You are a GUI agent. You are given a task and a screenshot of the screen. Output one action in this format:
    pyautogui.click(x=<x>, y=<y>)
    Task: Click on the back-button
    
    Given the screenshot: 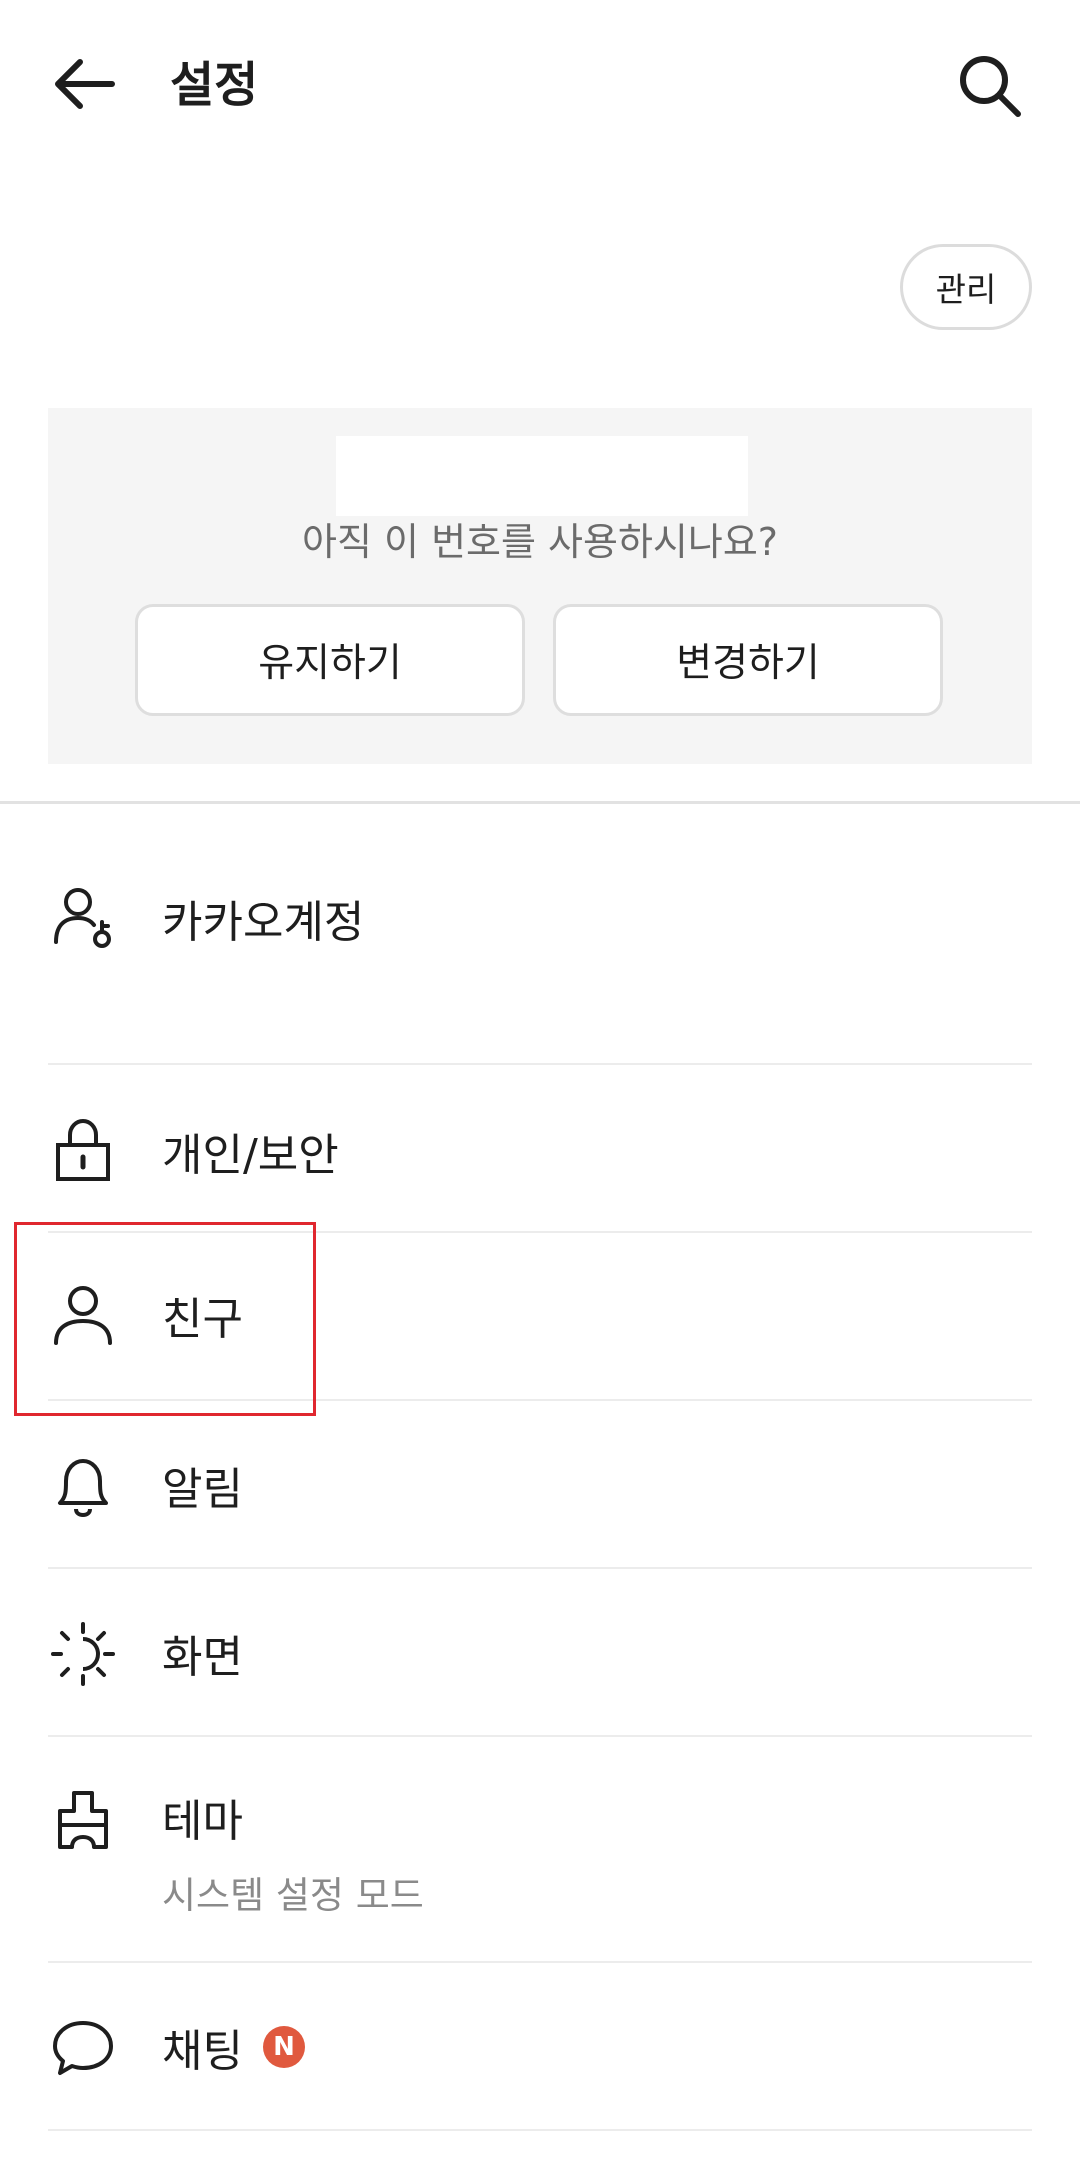 What is the action you would take?
    pyautogui.click(x=85, y=85)
    